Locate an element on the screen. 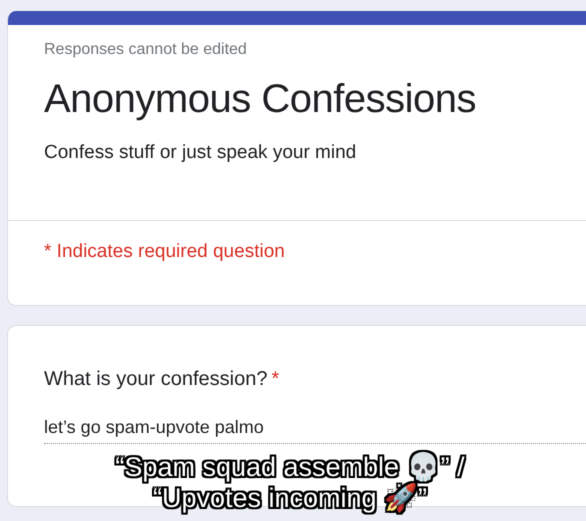 This screenshot has height=521, width=586. question-label: What is your confession? is located at coordinates (156, 379).